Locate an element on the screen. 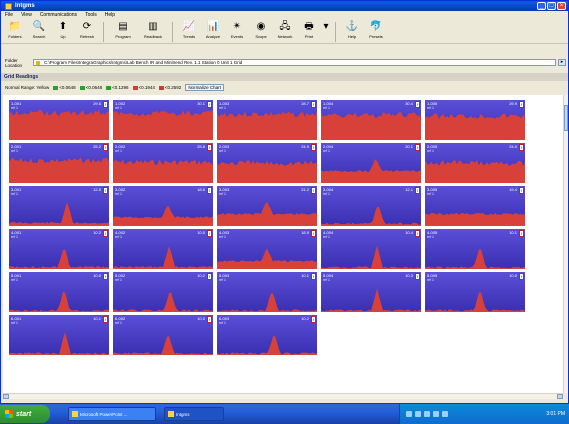 This screenshot has width=569, height=424. dropdown-button: ▾ is located at coordinates (326, 32).